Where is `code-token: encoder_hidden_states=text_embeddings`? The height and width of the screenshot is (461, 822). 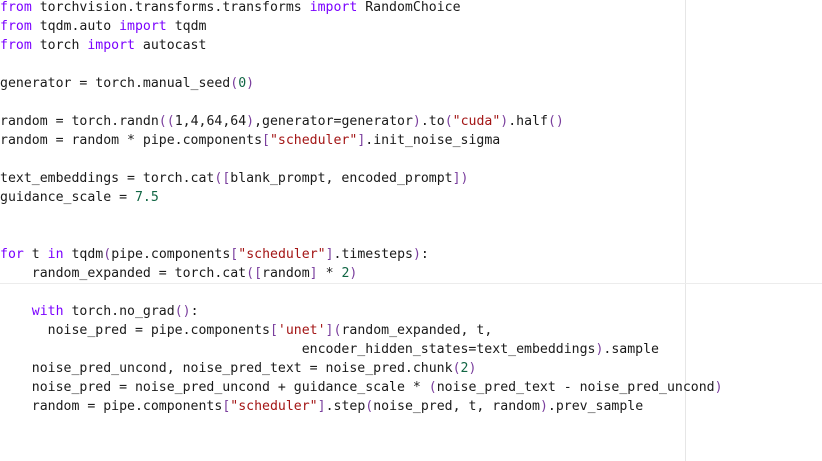
code-token: encoder_hidden_states=text_embeddings is located at coordinates (298, 349).